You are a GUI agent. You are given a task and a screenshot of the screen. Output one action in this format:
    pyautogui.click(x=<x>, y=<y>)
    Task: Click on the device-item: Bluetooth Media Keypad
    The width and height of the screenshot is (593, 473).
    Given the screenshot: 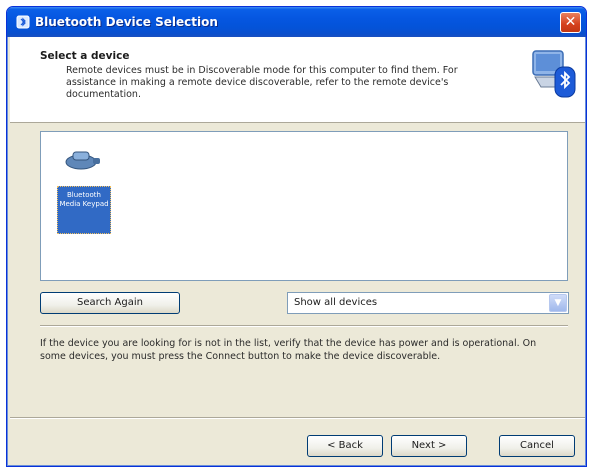 What is the action you would take?
    pyautogui.click(x=83, y=194)
    